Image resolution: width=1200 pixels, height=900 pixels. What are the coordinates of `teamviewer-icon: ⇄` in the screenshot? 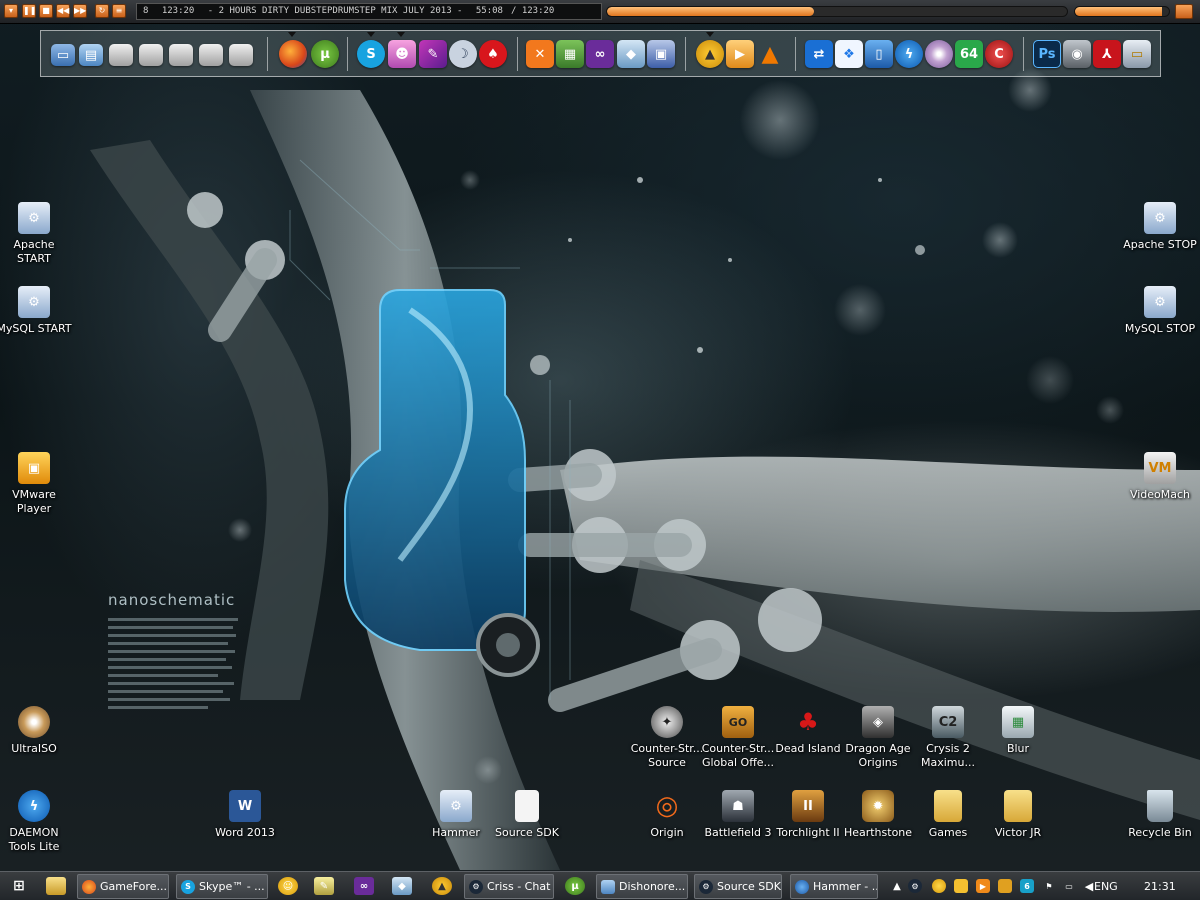 It's located at (819, 54).